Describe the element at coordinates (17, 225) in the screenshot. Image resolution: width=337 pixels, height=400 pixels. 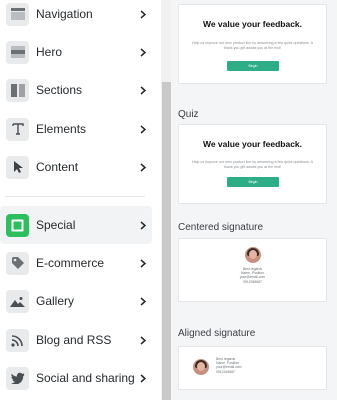
I see `special-icon` at that location.